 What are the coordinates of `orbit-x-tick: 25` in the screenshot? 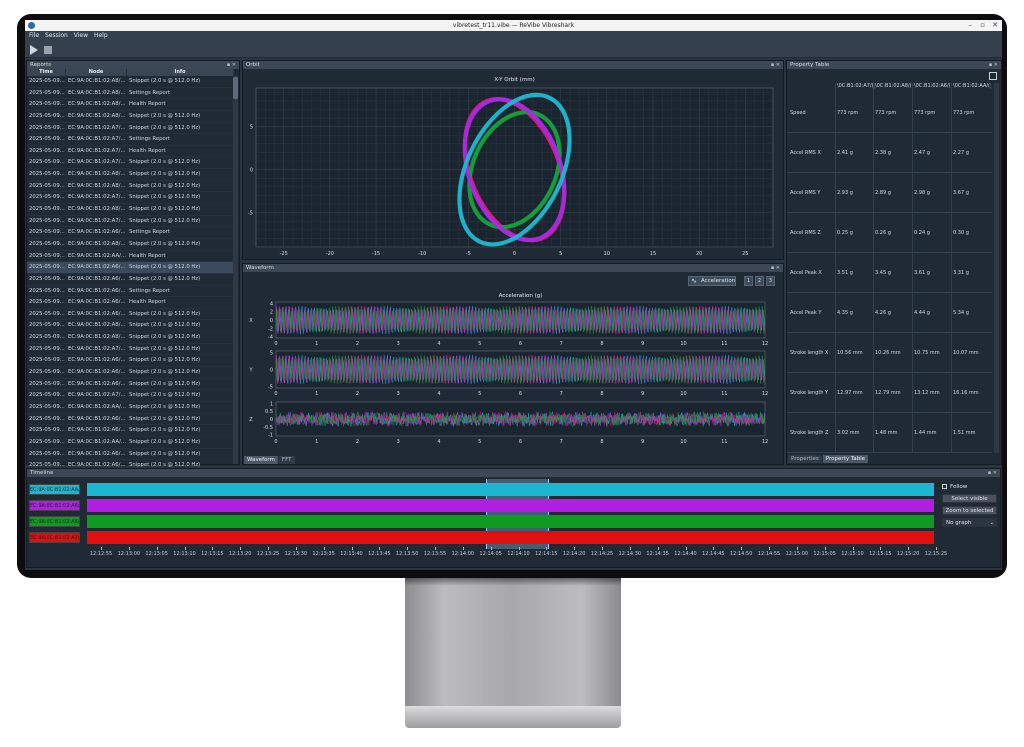 It's located at (745, 254).